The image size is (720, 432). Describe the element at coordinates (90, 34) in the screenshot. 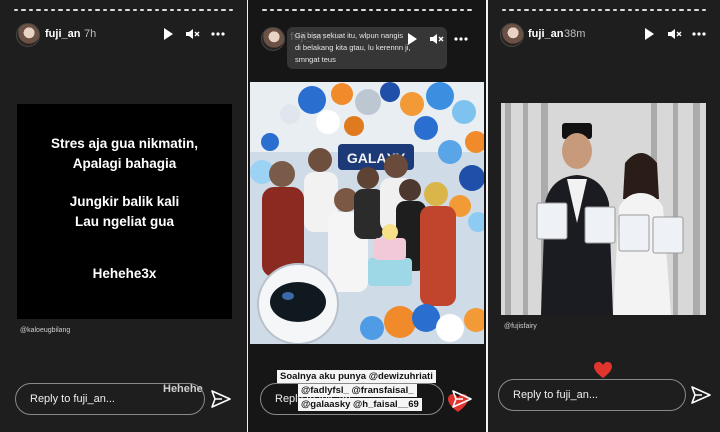

I see `post-time: 7h` at that location.